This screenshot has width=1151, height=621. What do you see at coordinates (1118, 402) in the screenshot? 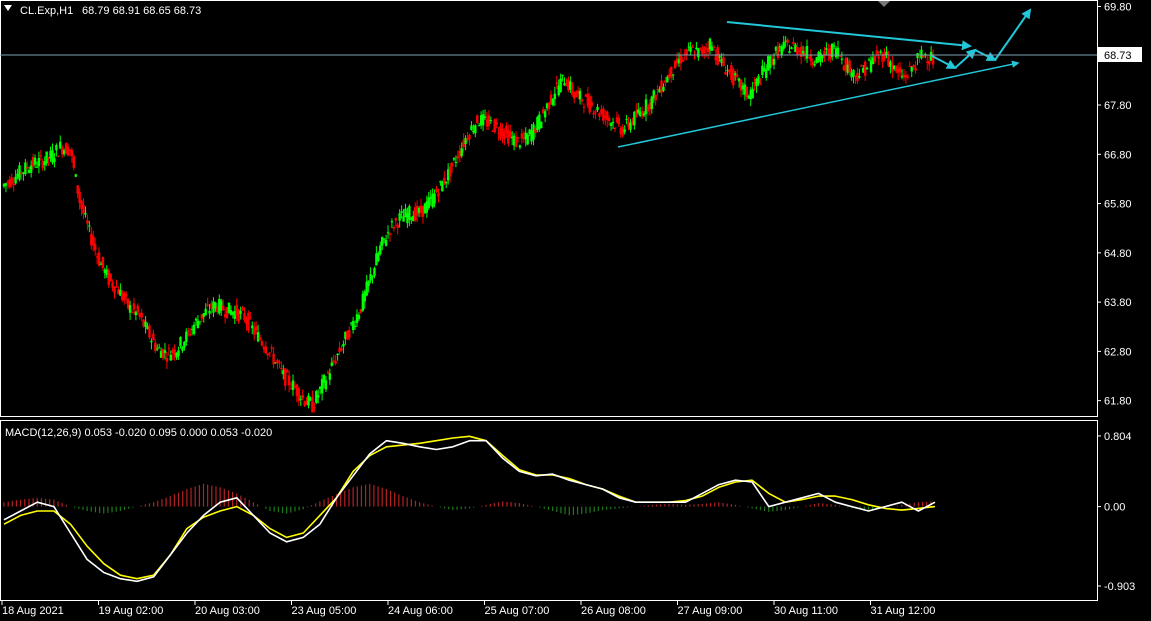
I see `price-tick-label: 61.80` at bounding box center [1118, 402].